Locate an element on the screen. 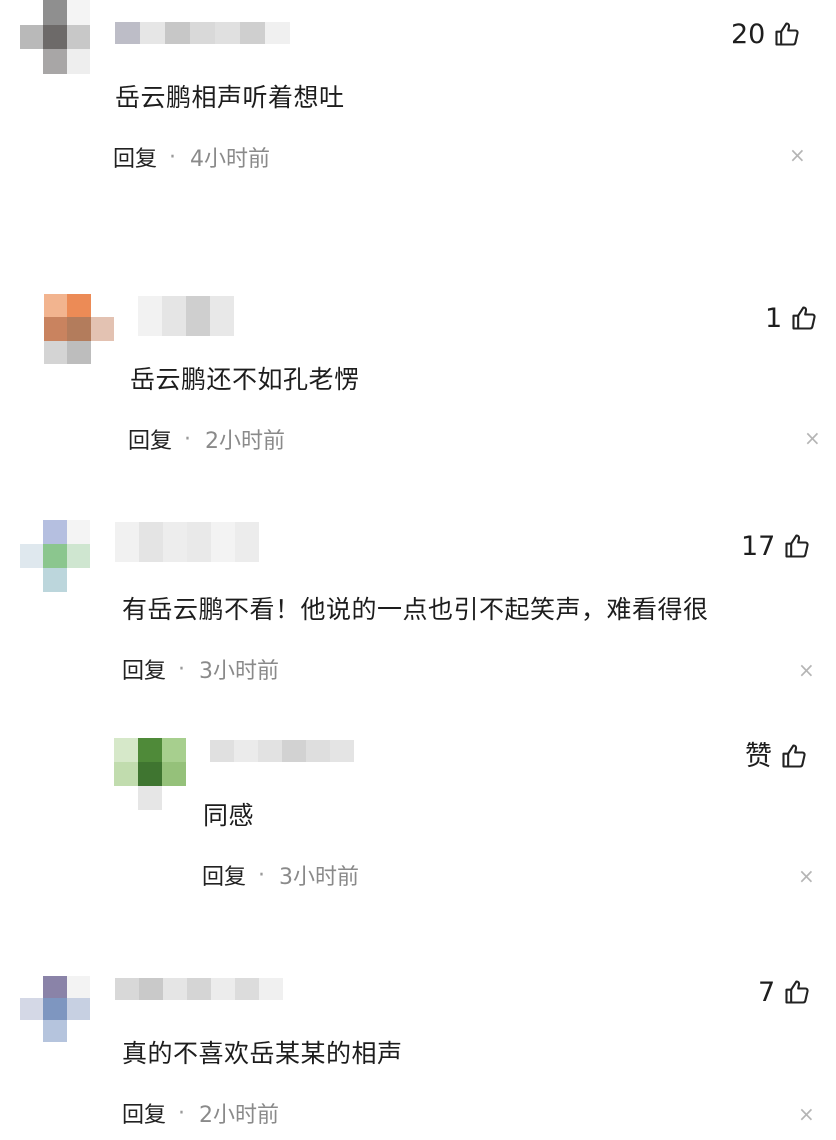 This screenshot has height=1140, width=836. comment-text: 岳云鹏还不如孔老愣 is located at coordinates (245, 379).